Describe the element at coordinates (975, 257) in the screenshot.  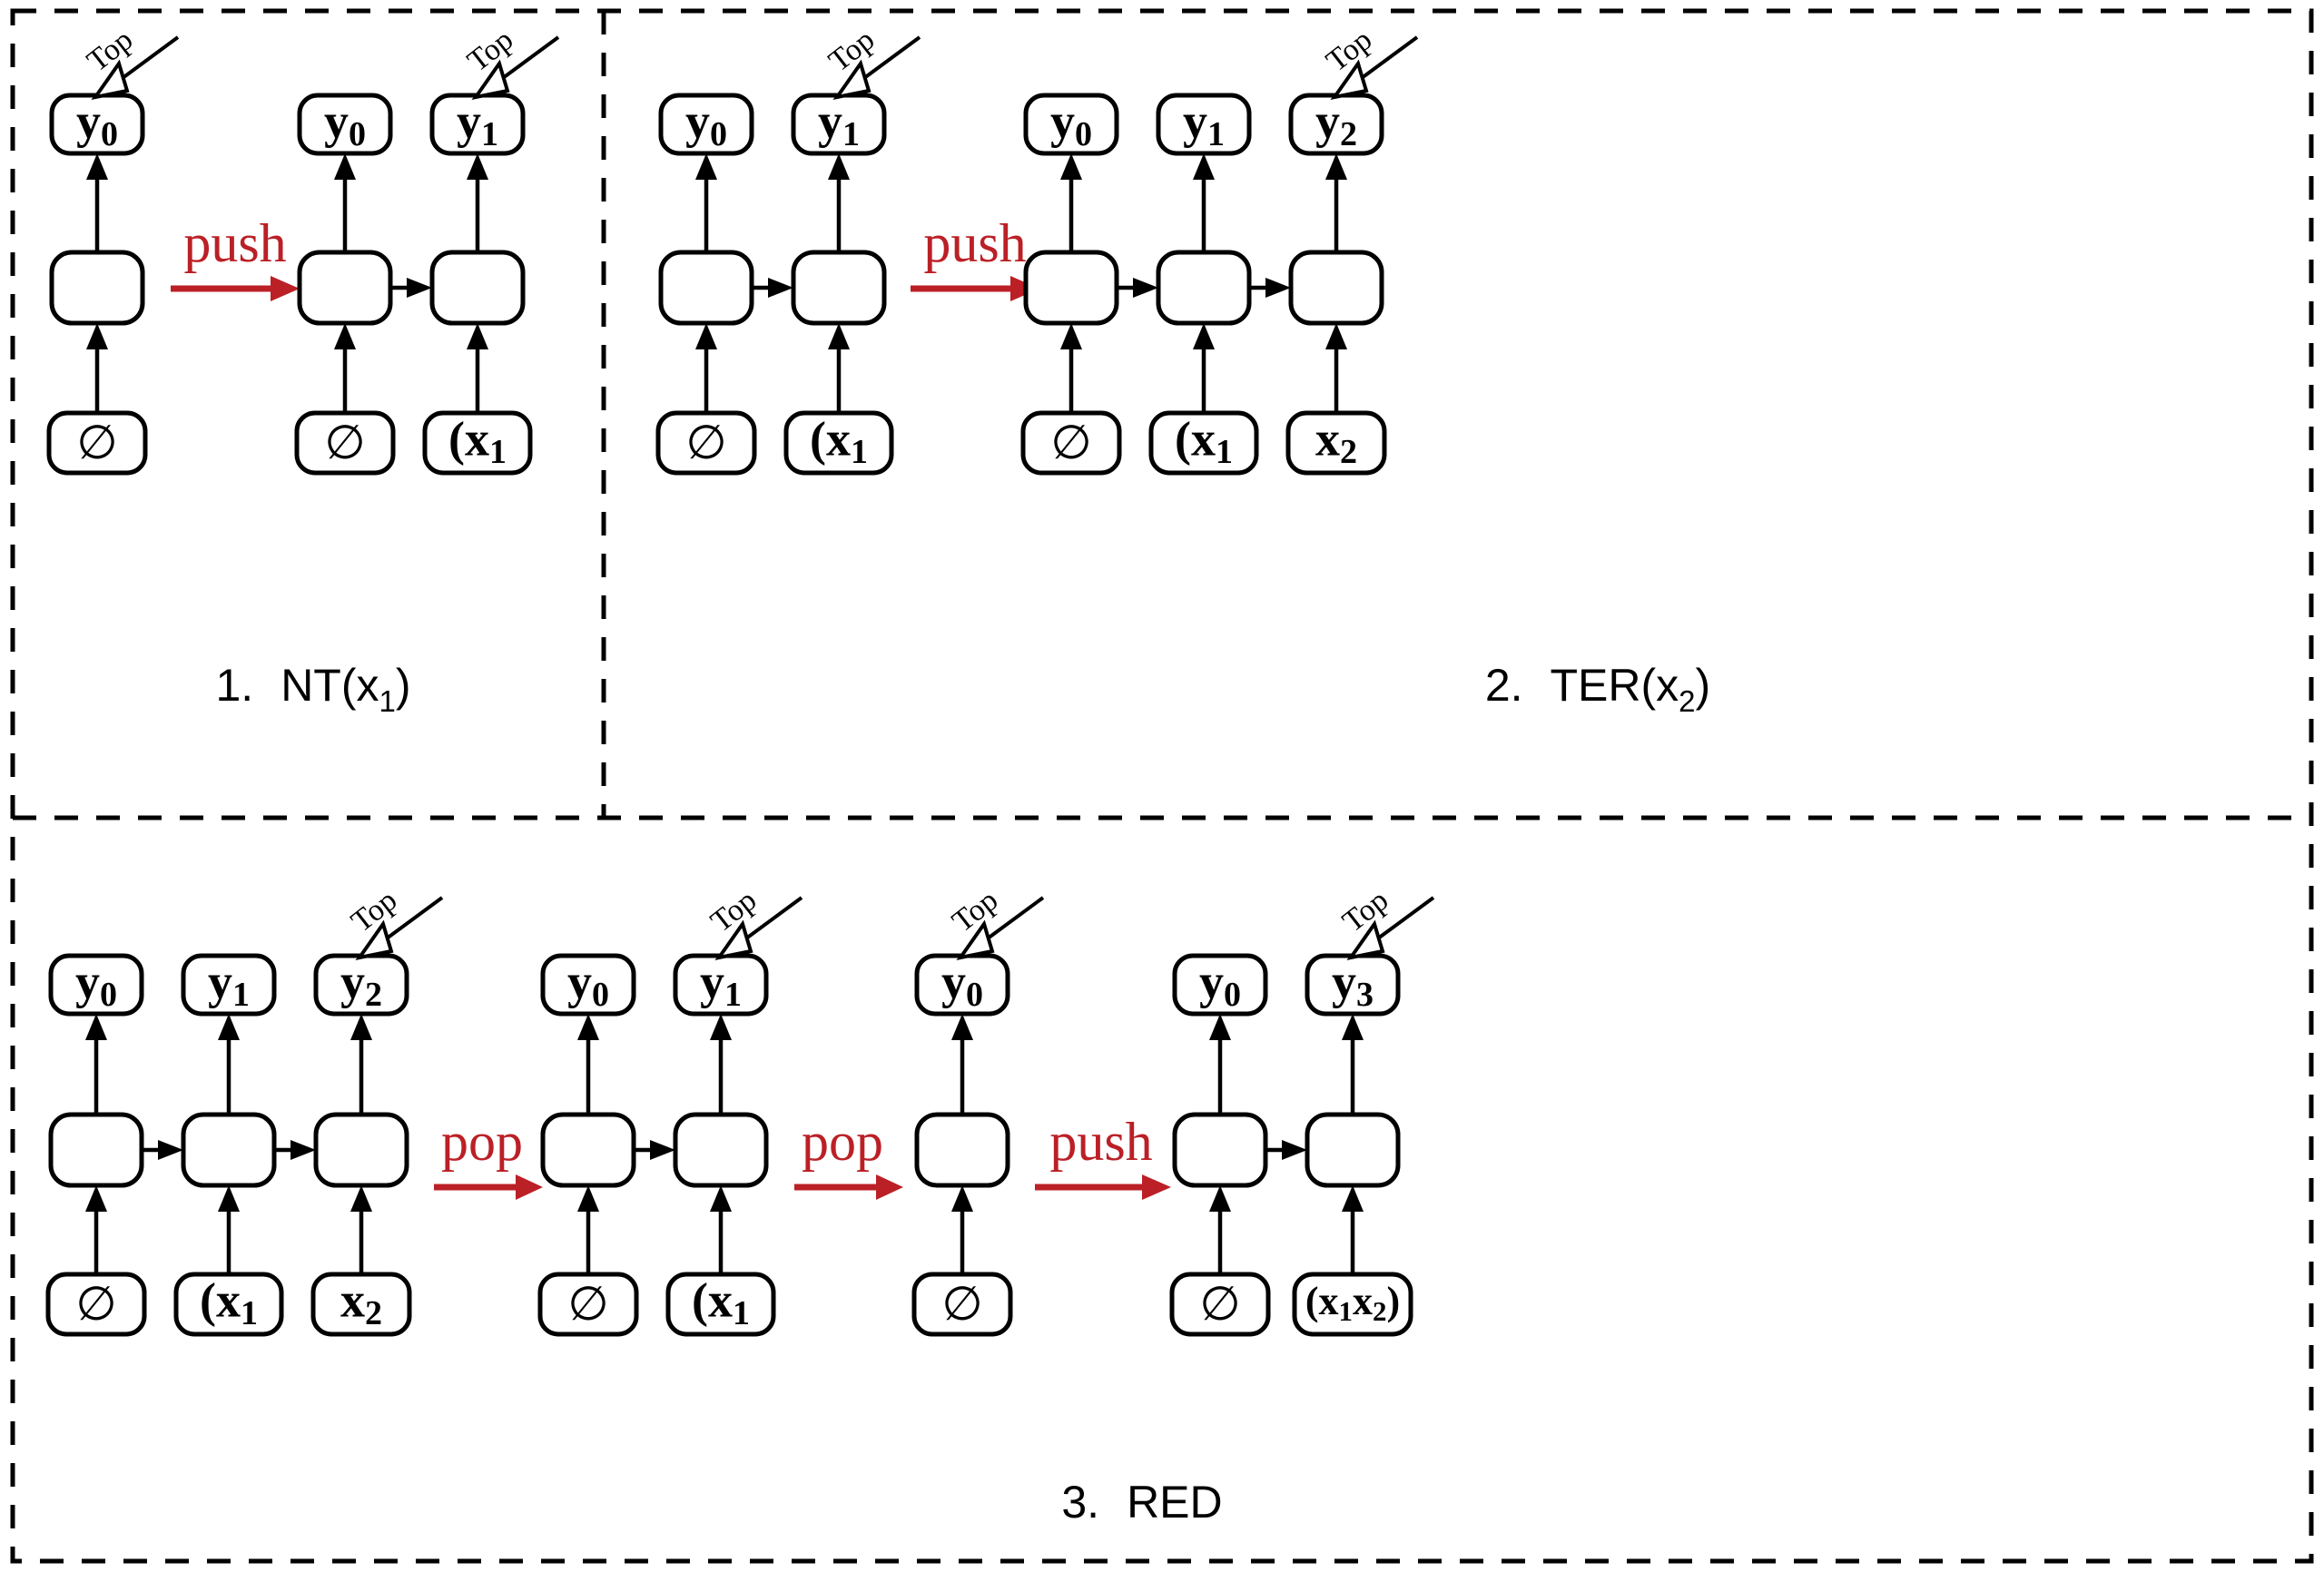
I see `operation-push-2: push` at that location.